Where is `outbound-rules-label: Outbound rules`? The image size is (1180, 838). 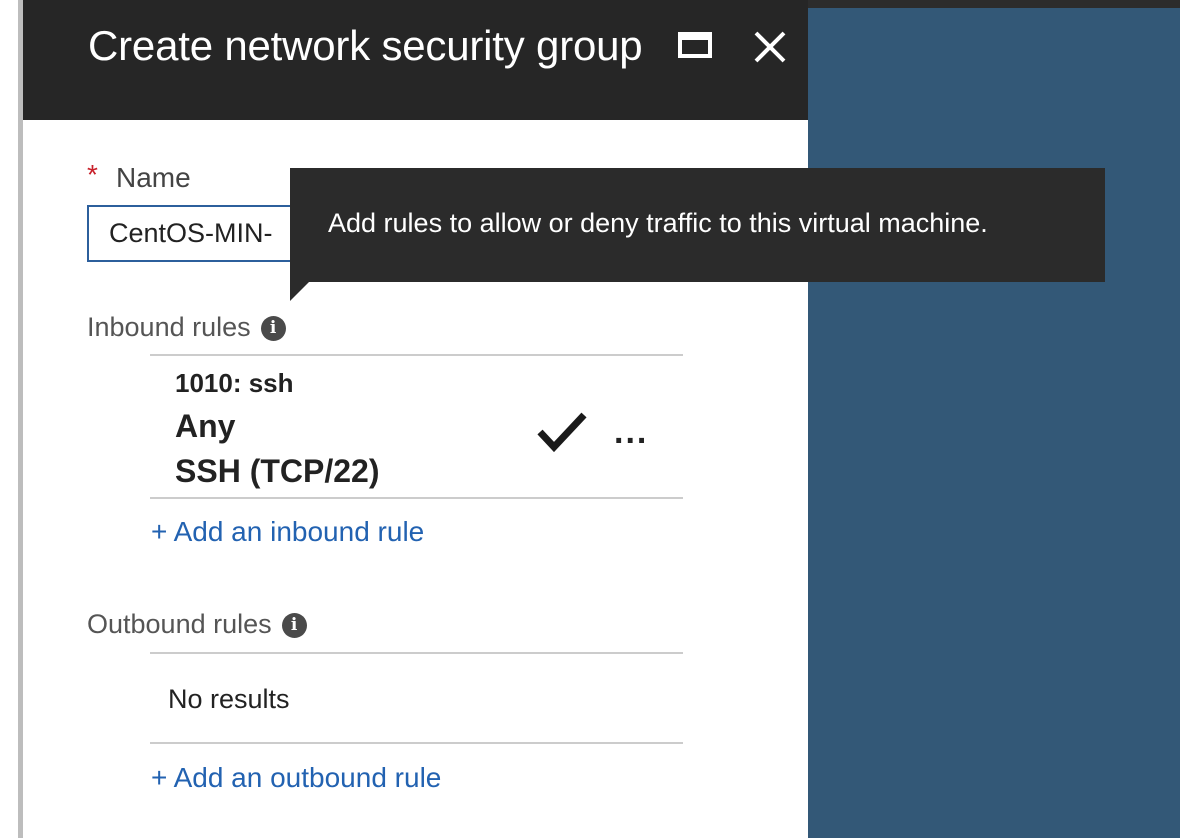
outbound-rules-label: Outbound rules is located at coordinates (179, 624).